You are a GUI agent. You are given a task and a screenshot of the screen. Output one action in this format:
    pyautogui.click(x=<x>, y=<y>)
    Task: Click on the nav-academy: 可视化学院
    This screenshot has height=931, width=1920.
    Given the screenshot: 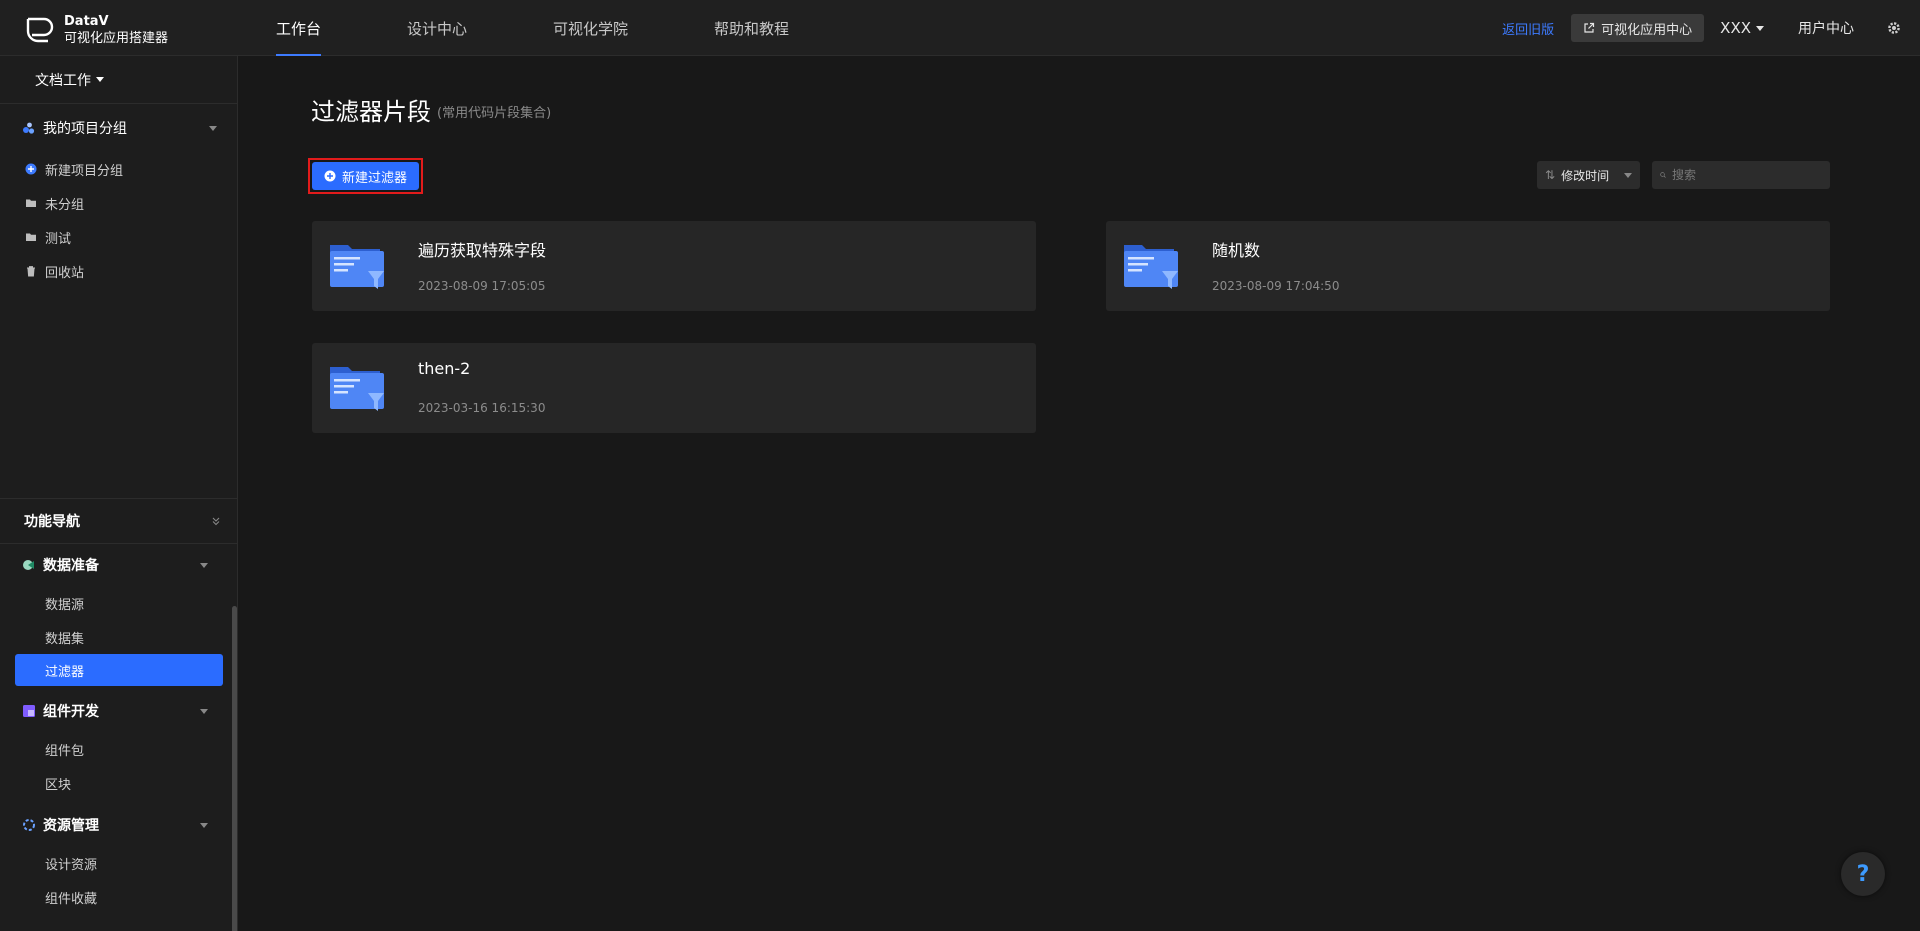 What is the action you would take?
    pyautogui.click(x=590, y=28)
    